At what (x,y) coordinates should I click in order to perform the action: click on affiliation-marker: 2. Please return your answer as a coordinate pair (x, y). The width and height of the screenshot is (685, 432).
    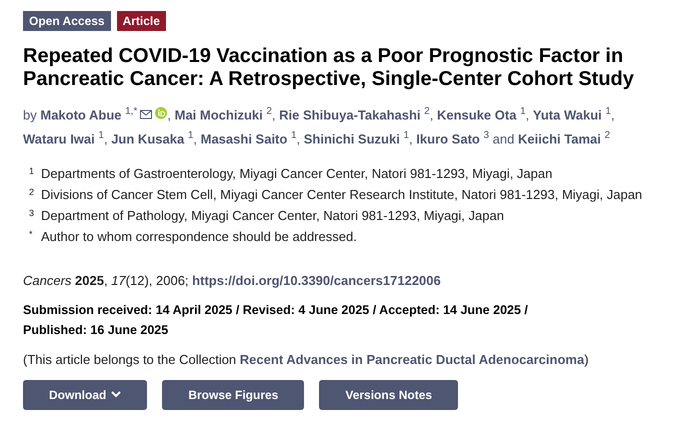
    Looking at the image, I should click on (32, 192).